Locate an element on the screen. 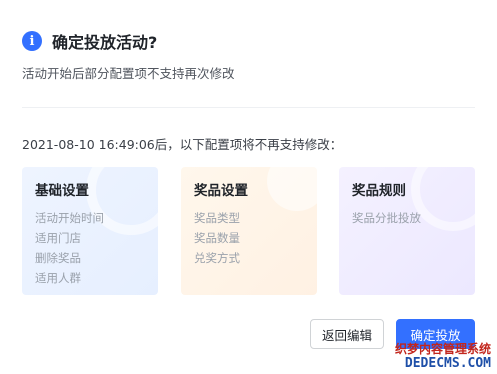 The width and height of the screenshot is (497, 374). card-decoration is located at coordinates (292, 189).